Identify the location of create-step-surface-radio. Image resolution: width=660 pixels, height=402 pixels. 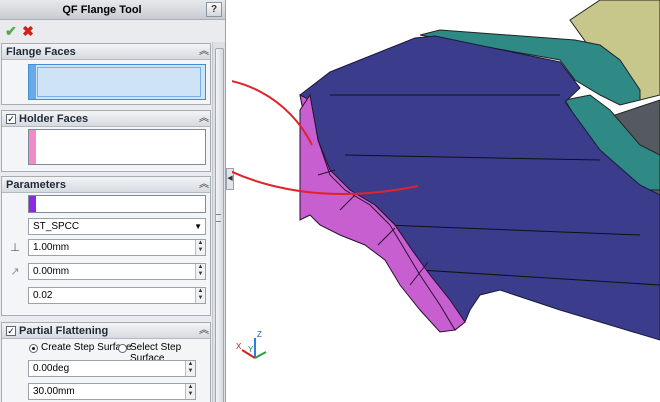
(33, 348).